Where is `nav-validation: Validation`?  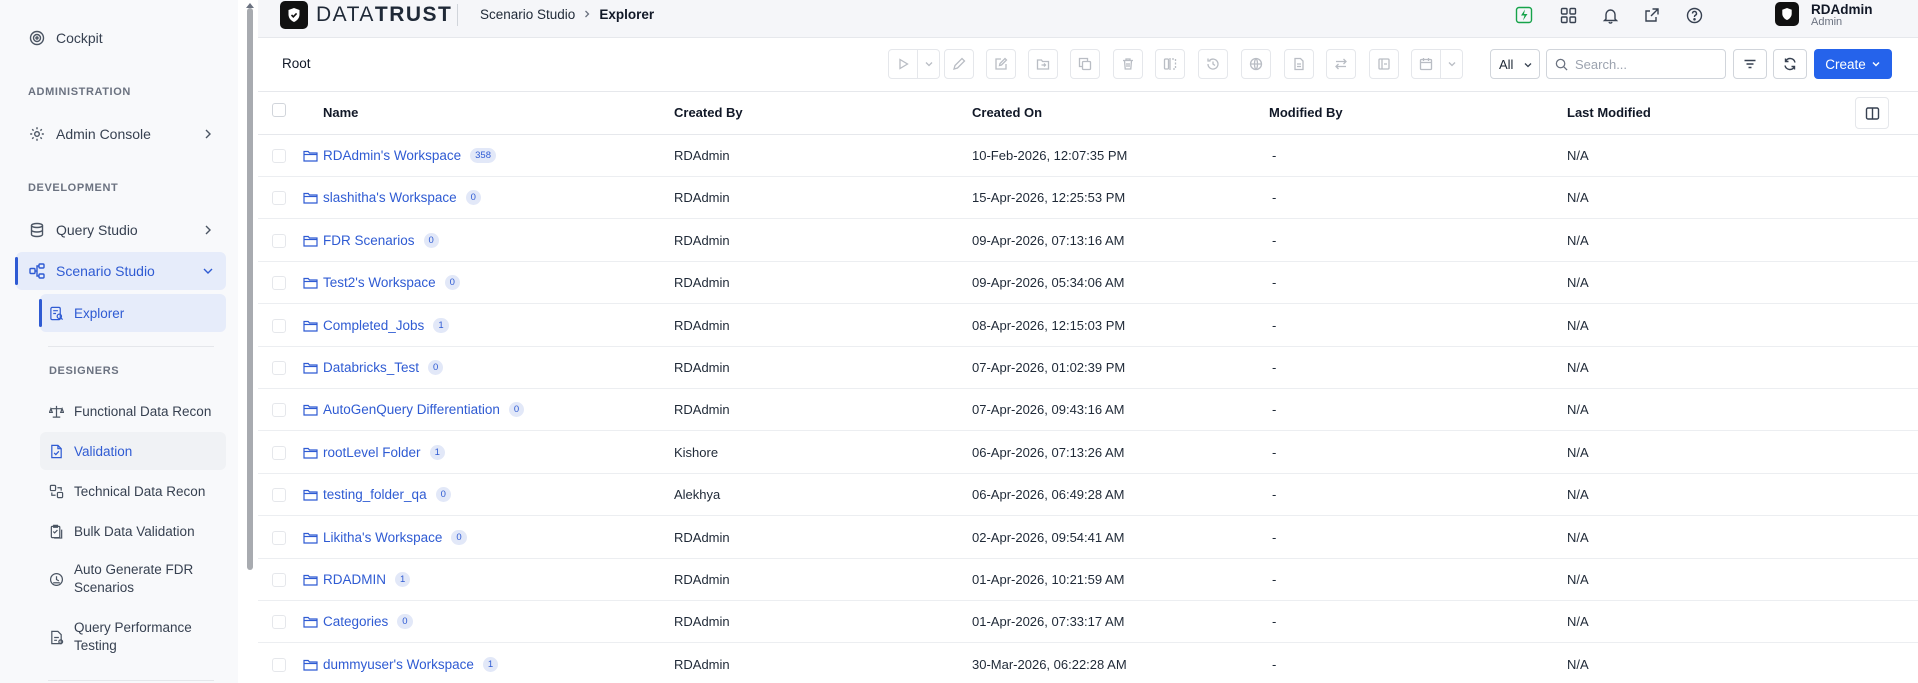 nav-validation: Validation is located at coordinates (133, 451).